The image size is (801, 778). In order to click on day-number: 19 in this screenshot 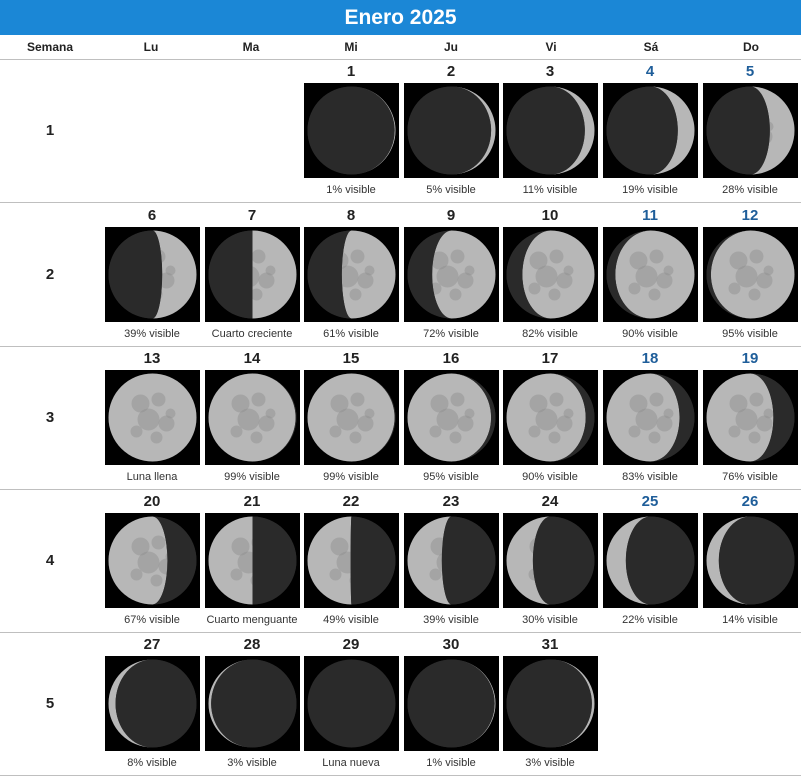, I will do `click(750, 358)`.